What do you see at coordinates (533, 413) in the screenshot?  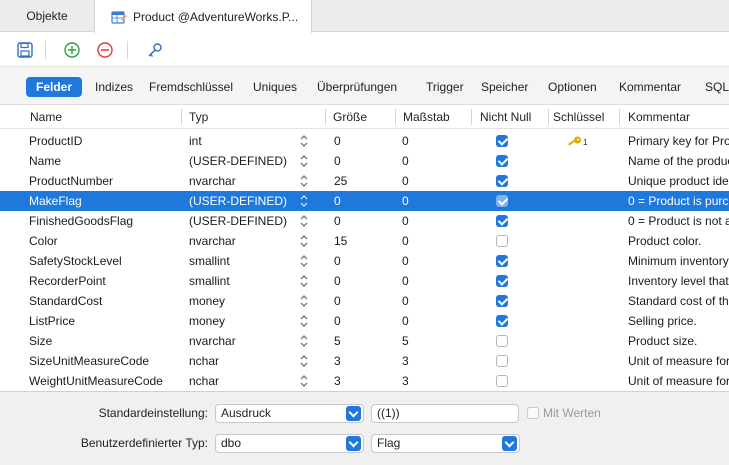 I see `with-values-checkbox` at bounding box center [533, 413].